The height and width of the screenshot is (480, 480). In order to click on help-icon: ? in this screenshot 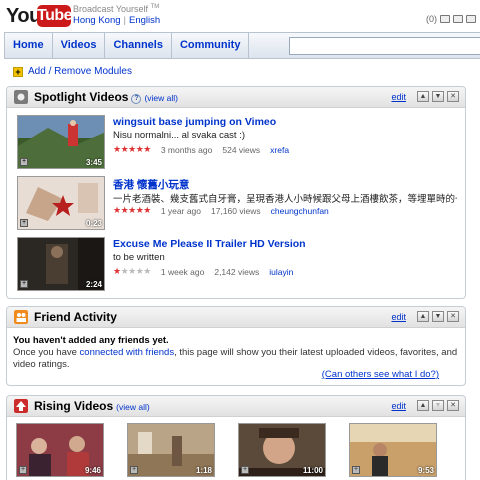, I will do `click(136, 99)`.